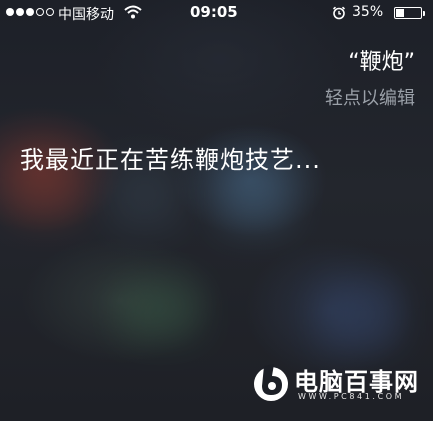  Describe the element at coordinates (381, 60) in the screenshot. I see `siri-query: “鞭炮”` at that location.